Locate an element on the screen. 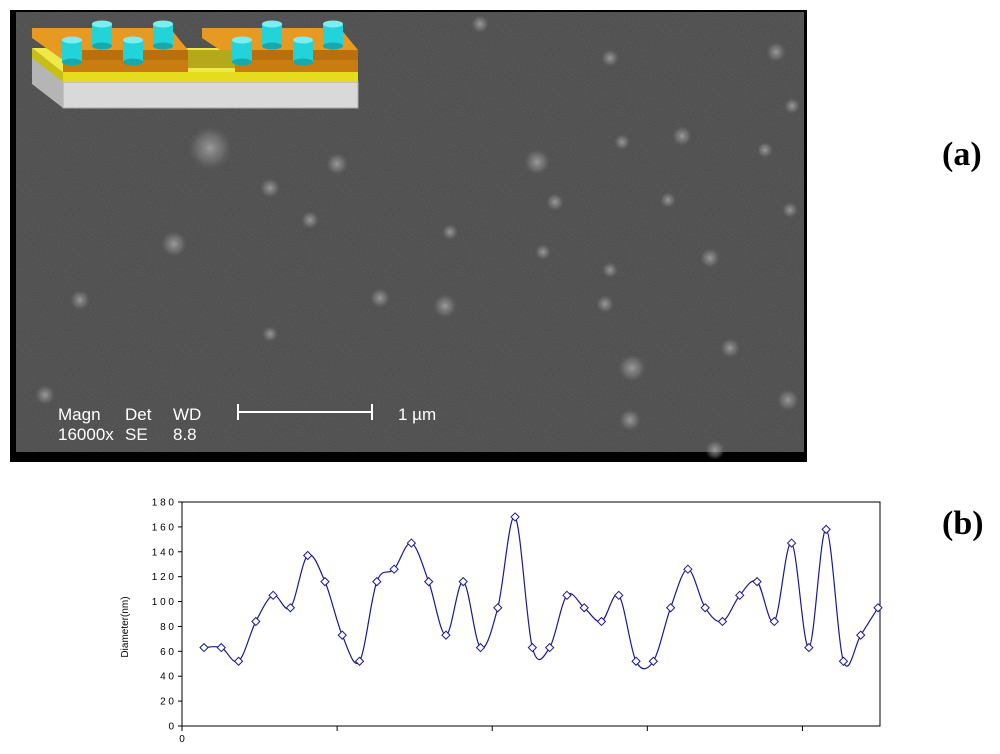 The image size is (1000, 754). y-tick-label: 0 is located at coordinates (171, 727).